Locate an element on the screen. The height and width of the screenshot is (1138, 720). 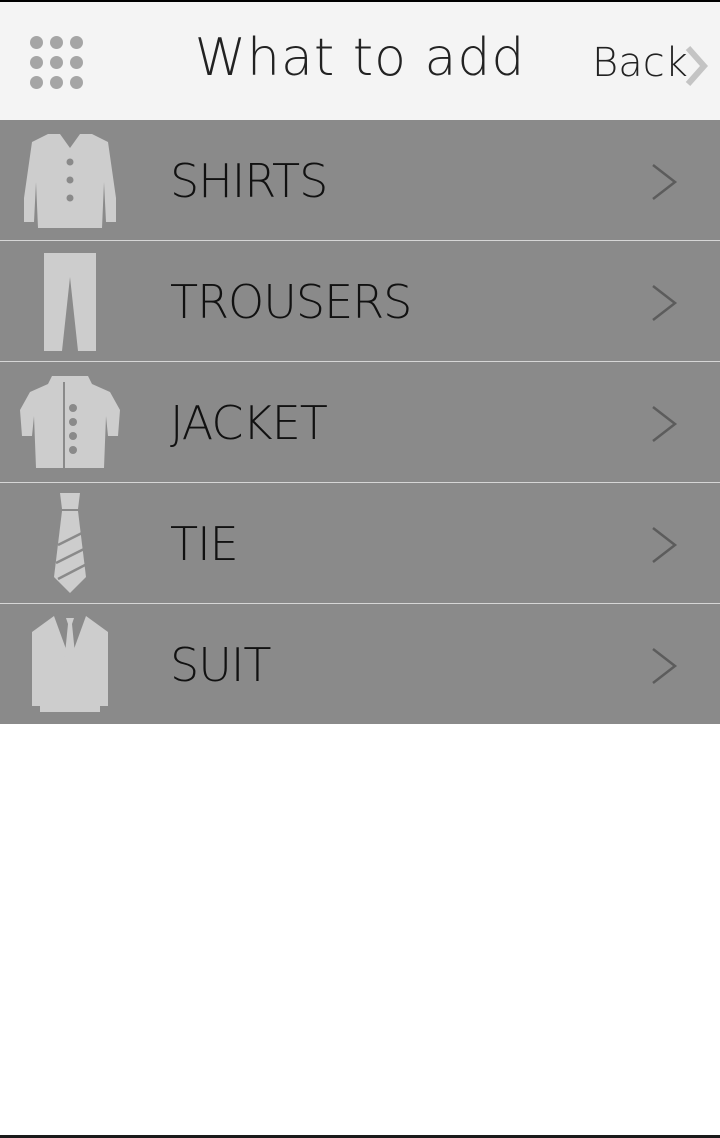
shirt-icon is located at coordinates (70, 181).